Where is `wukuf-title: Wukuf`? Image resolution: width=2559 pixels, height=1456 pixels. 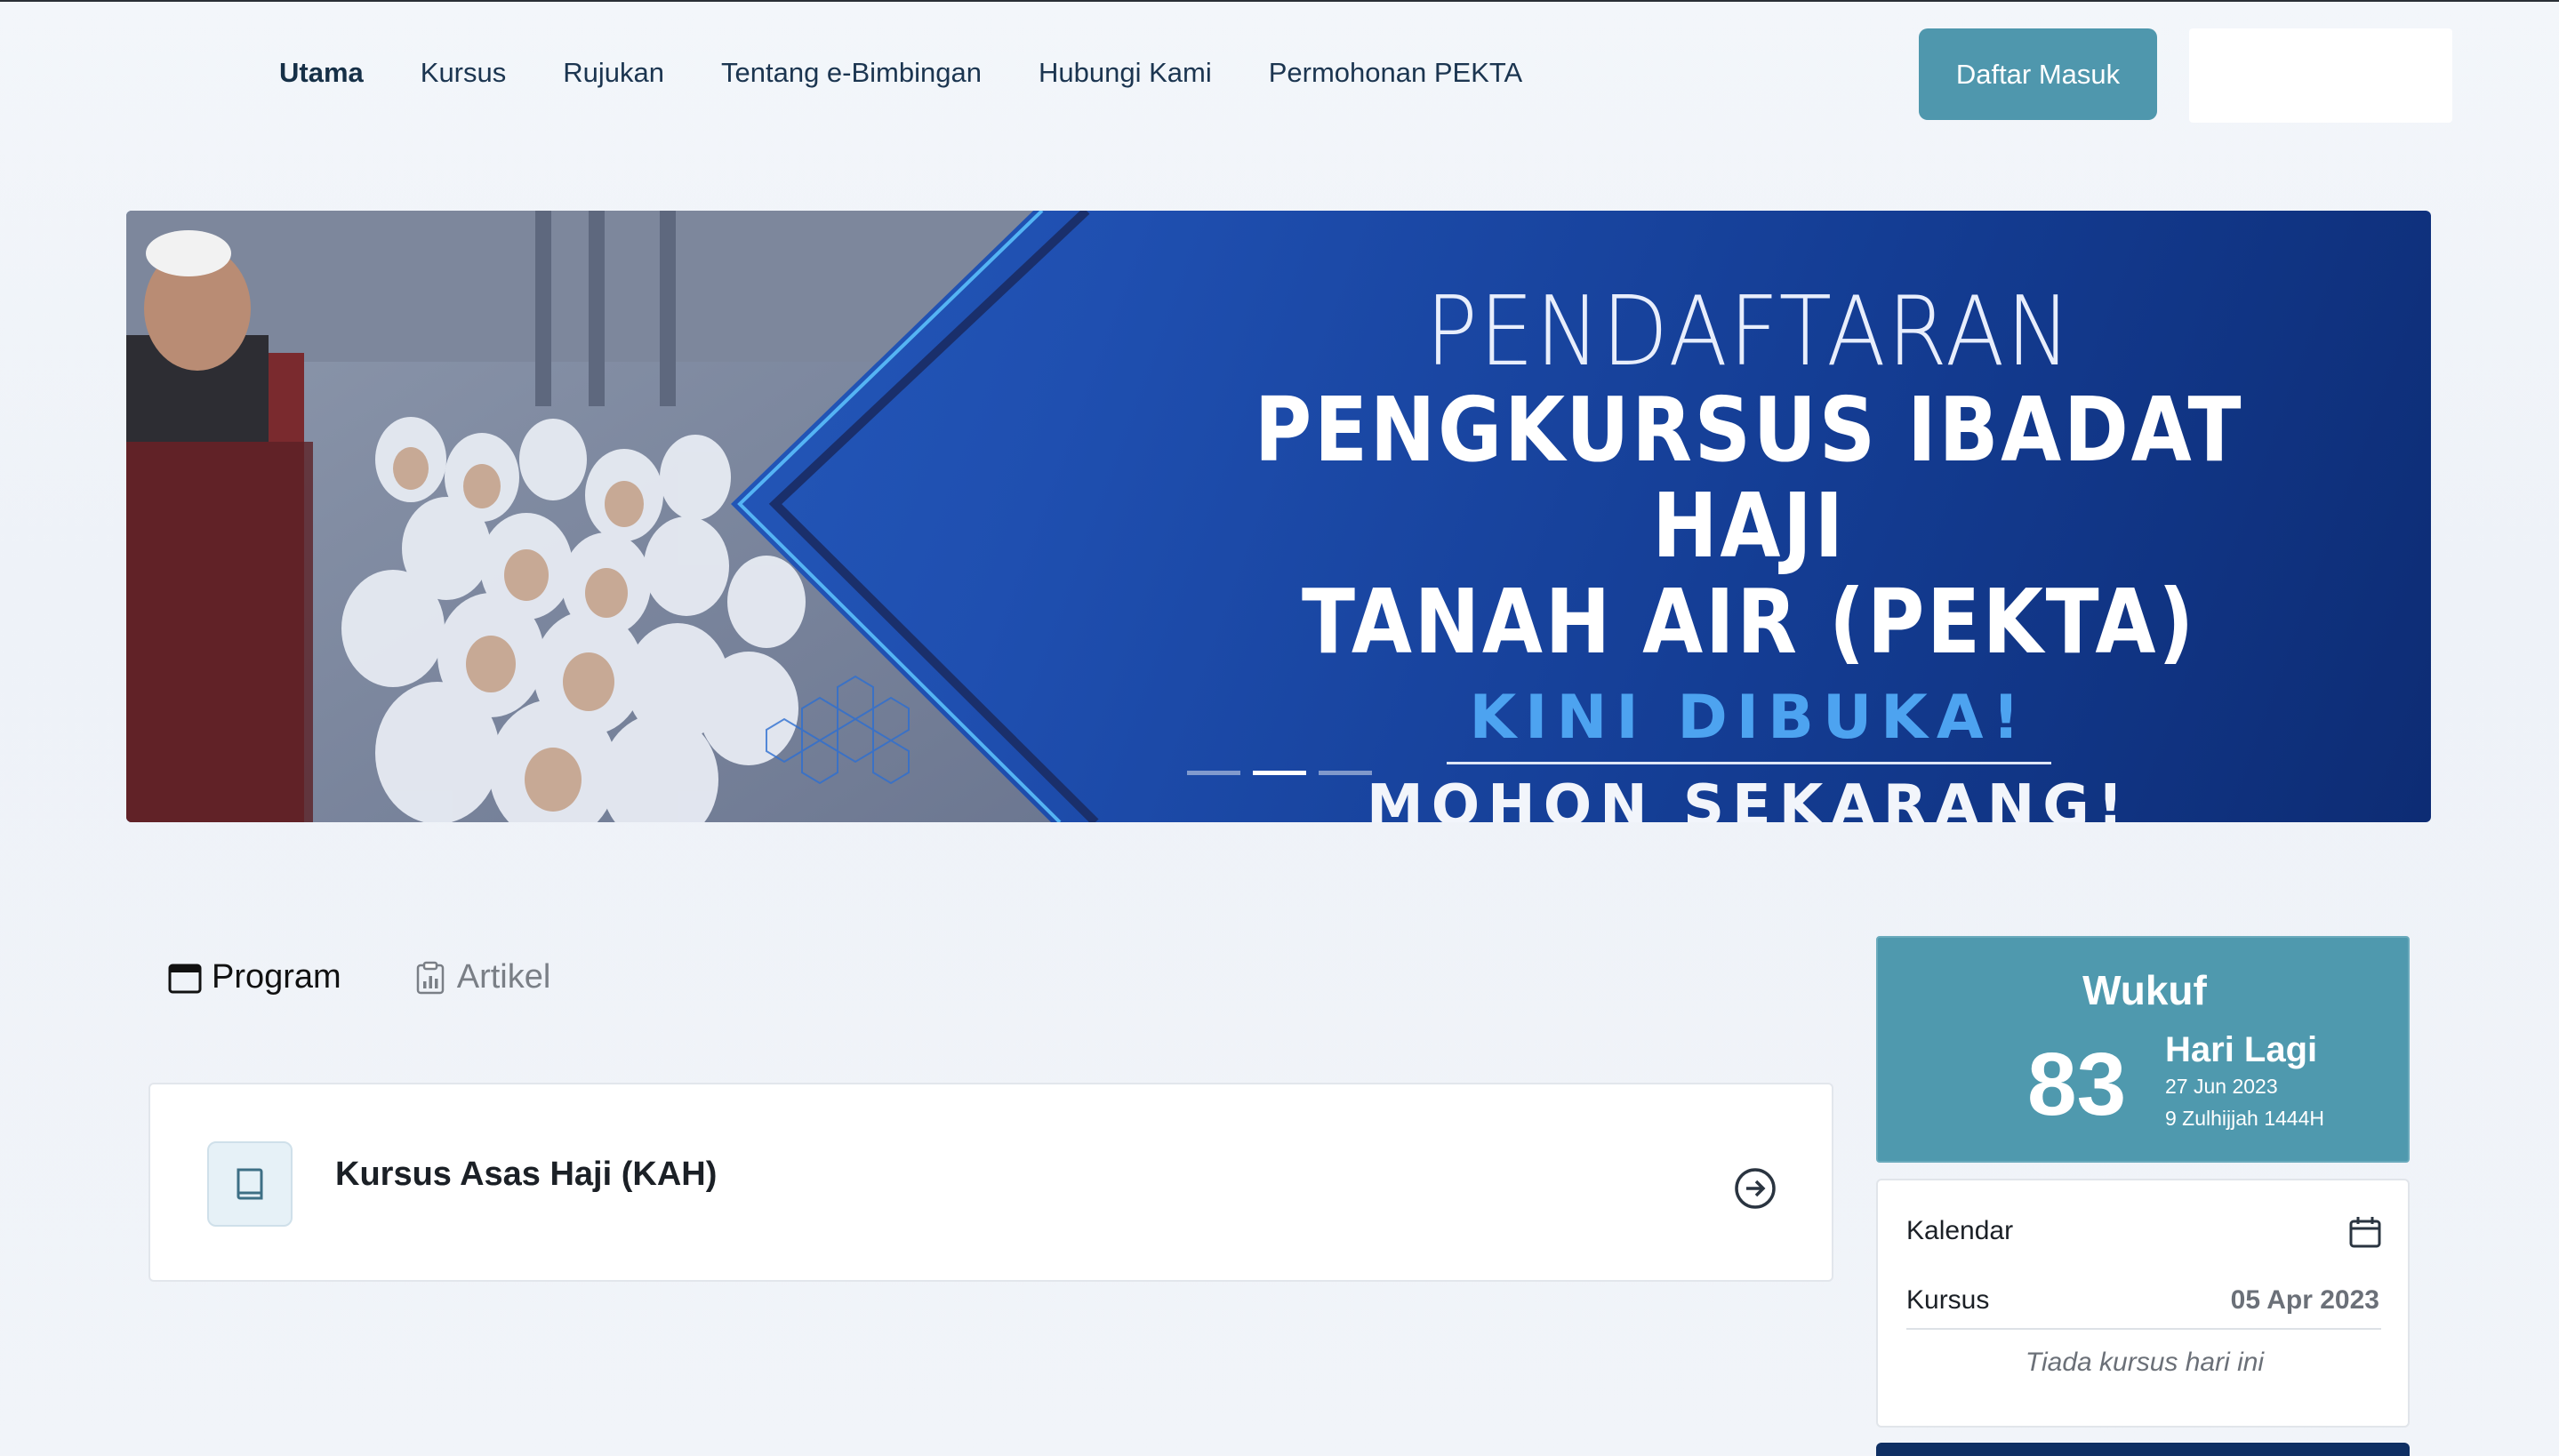
wukuf-title: Wukuf is located at coordinates (2144, 990).